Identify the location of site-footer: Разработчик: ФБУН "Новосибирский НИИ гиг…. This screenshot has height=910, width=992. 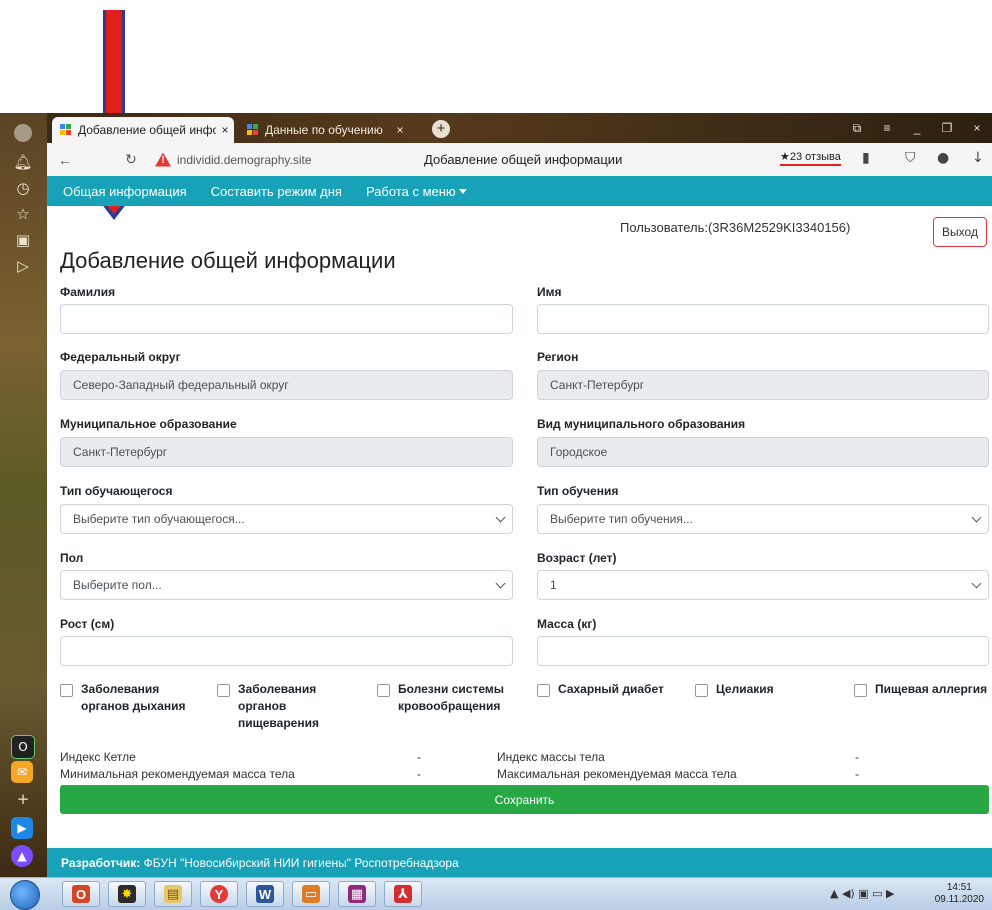
(519, 862).